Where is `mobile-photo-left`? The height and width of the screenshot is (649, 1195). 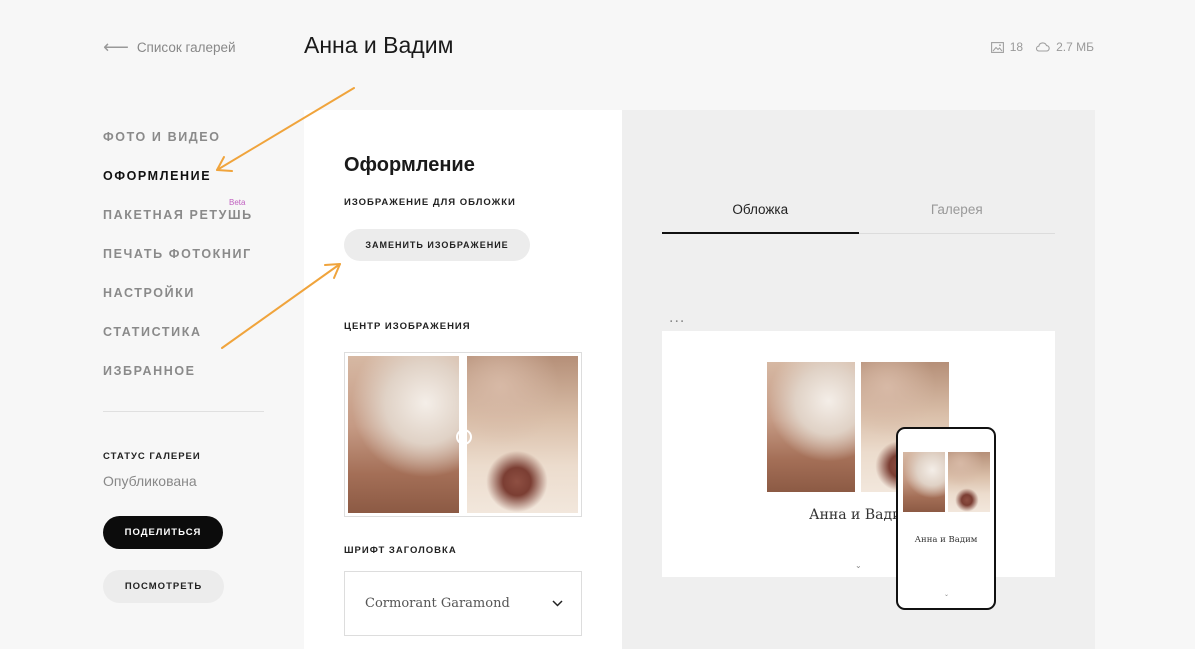 mobile-photo-left is located at coordinates (924, 482).